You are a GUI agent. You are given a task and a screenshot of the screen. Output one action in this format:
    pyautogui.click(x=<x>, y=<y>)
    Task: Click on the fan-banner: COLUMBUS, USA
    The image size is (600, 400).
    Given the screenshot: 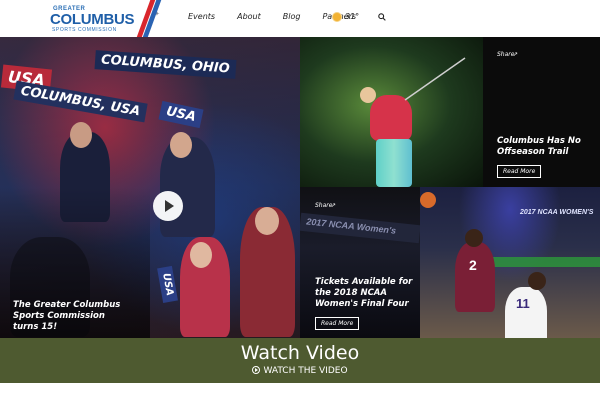 What is the action you would take?
    pyautogui.click(x=80, y=101)
    